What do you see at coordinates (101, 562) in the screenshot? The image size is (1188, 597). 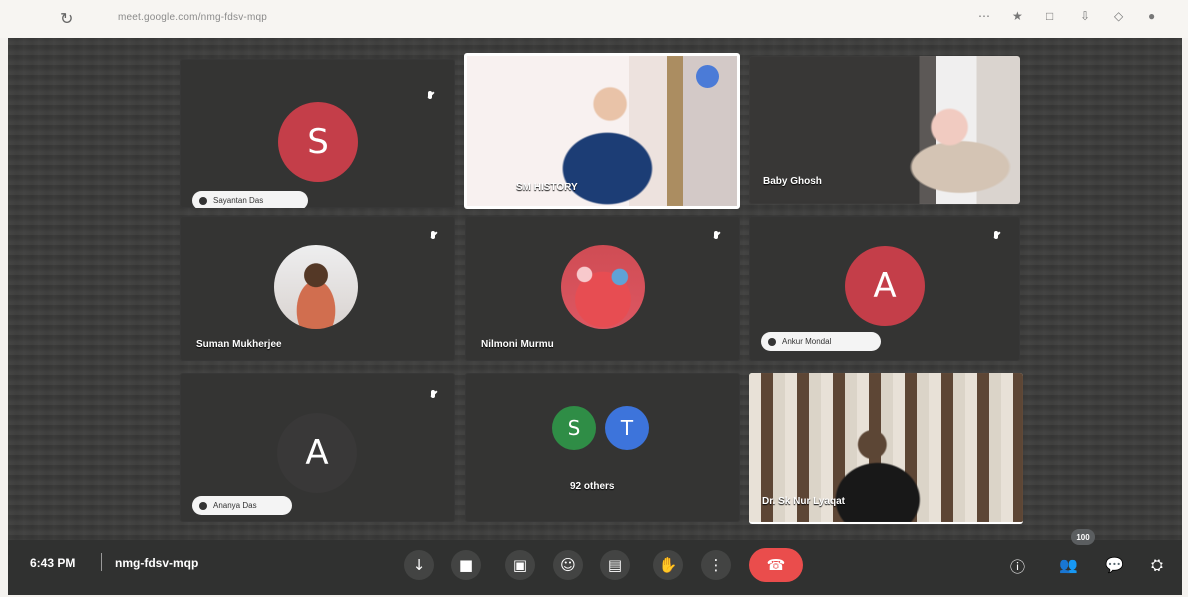 I see `divider` at bounding box center [101, 562].